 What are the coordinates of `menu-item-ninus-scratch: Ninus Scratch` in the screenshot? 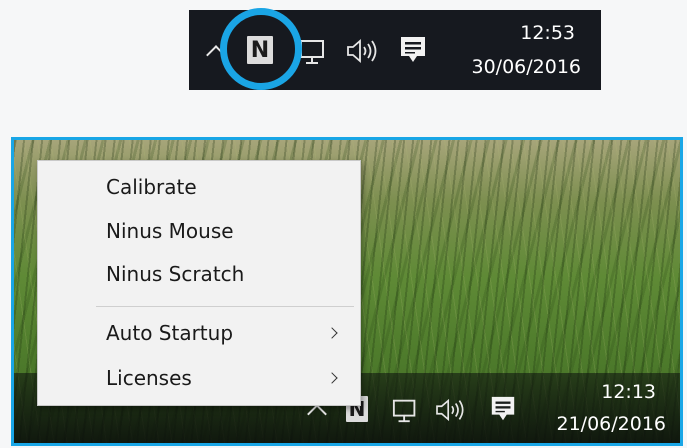 It's located at (199, 274).